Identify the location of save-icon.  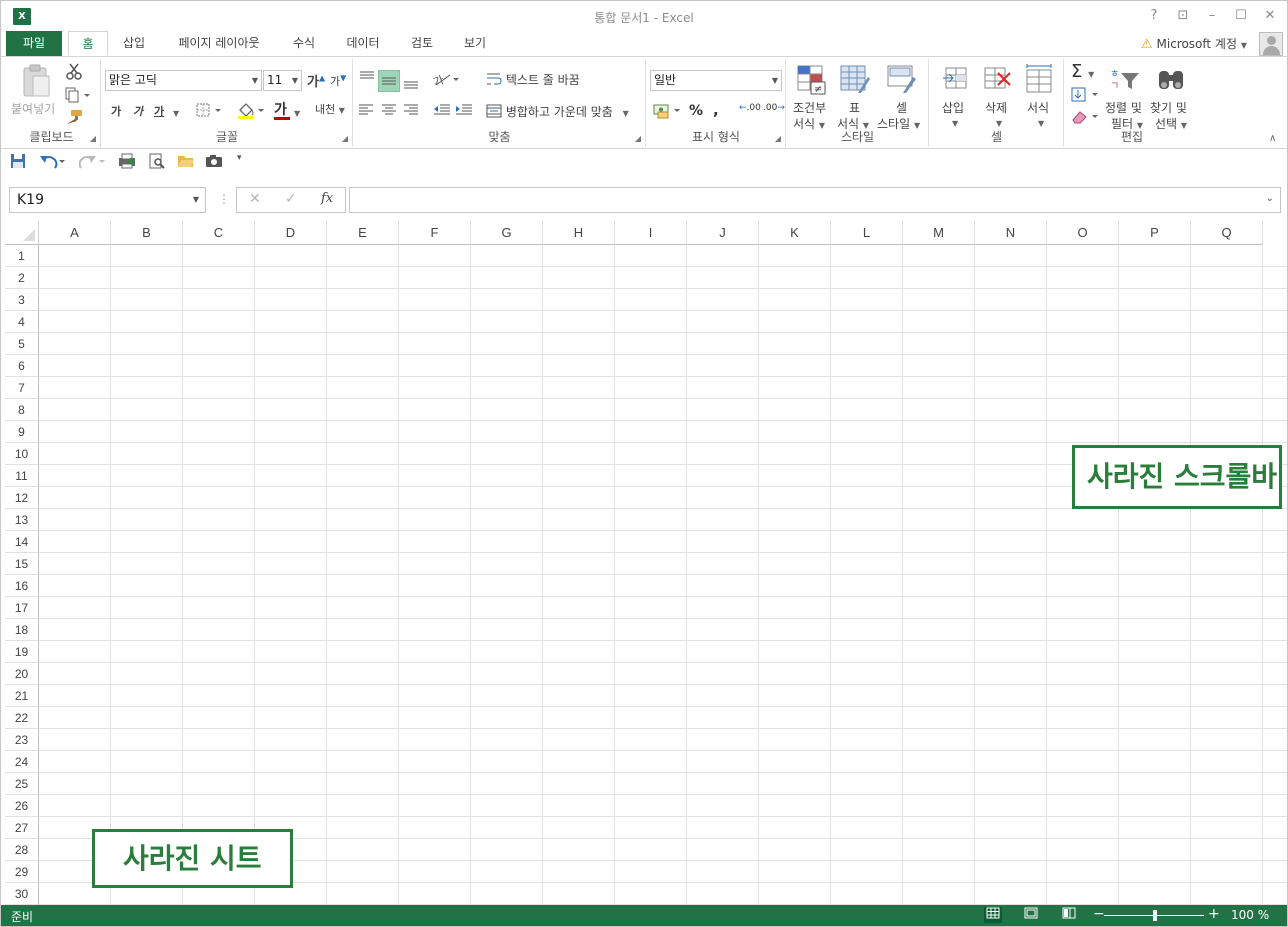
(18, 163).